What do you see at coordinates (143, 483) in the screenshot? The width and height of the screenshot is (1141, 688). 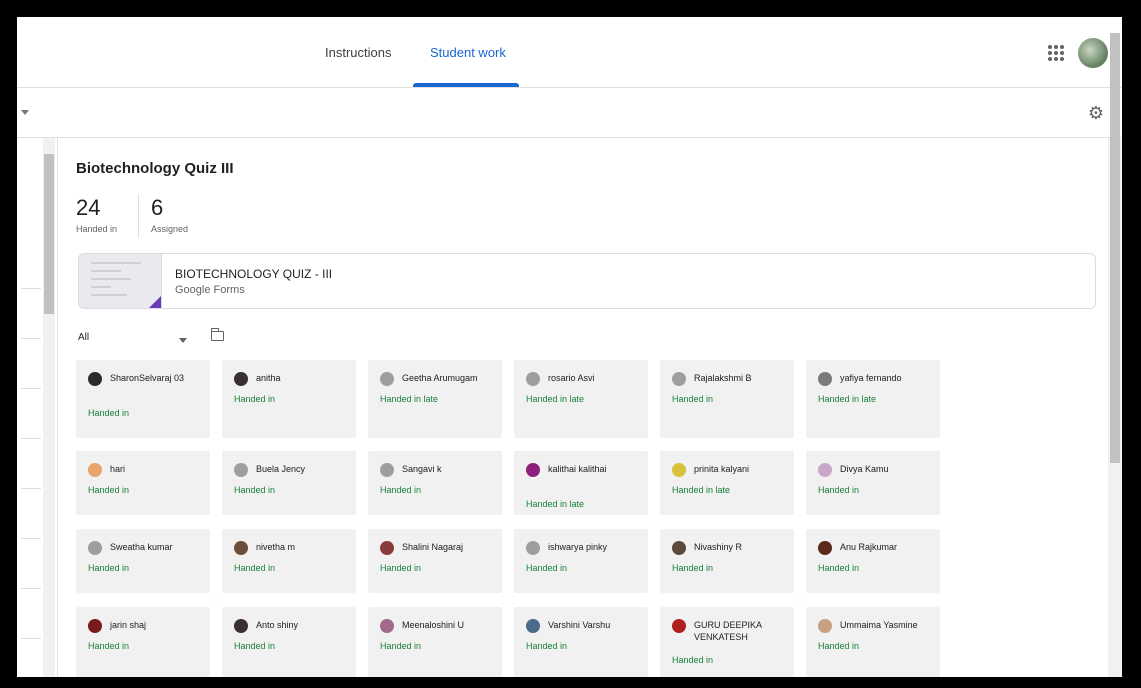 I see `student-card: hari Handed in` at bounding box center [143, 483].